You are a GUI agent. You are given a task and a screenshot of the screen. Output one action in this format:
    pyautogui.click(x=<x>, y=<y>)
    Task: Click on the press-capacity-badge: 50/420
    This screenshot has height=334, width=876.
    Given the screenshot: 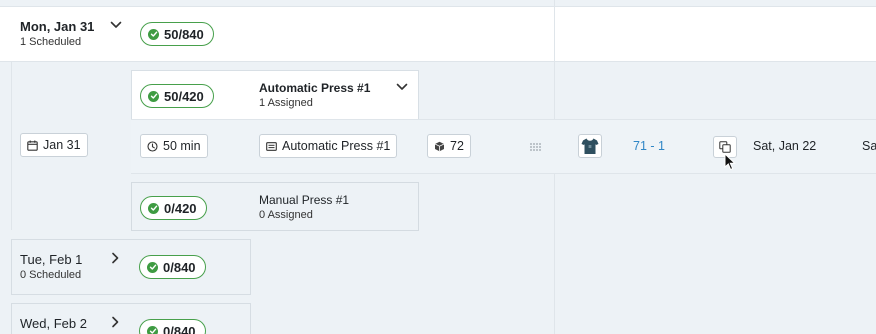 What is the action you would take?
    pyautogui.click(x=177, y=96)
    